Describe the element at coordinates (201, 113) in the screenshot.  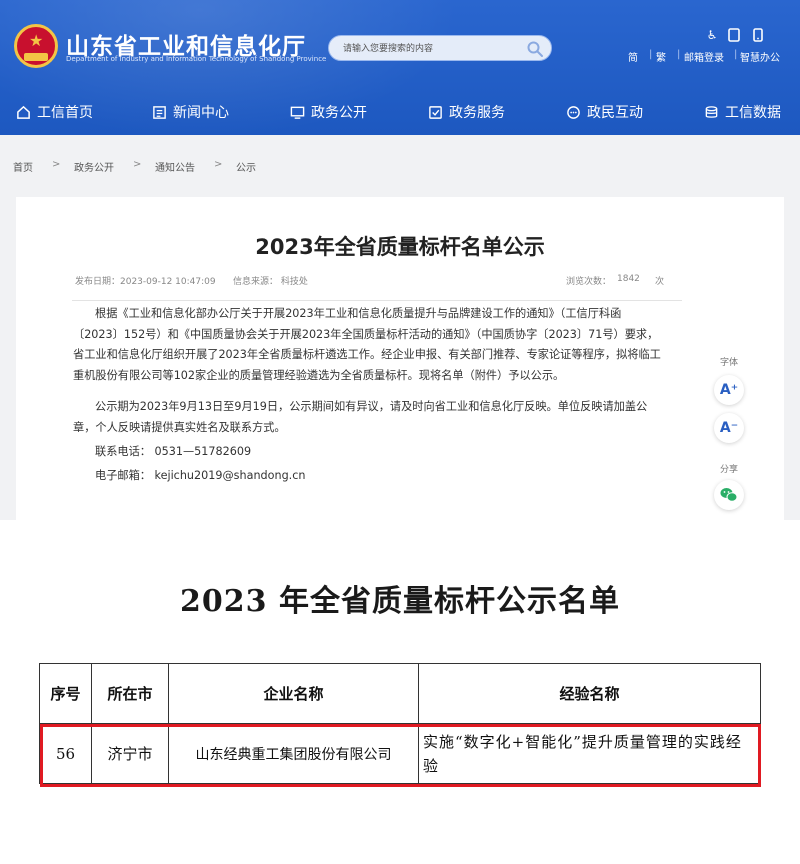
I see `nav-label: 新闻中心` at that location.